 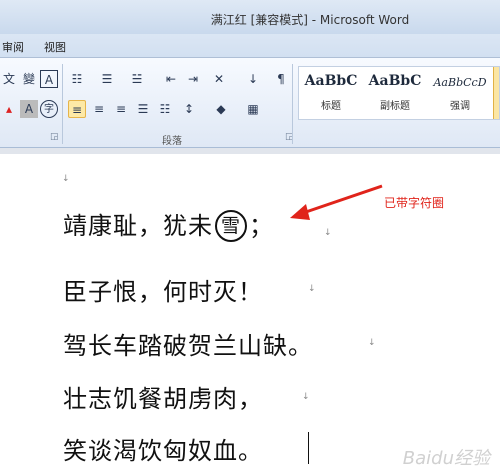 What do you see at coordinates (395, 106) in the screenshot?
I see `style-name: 副标题` at bounding box center [395, 106].